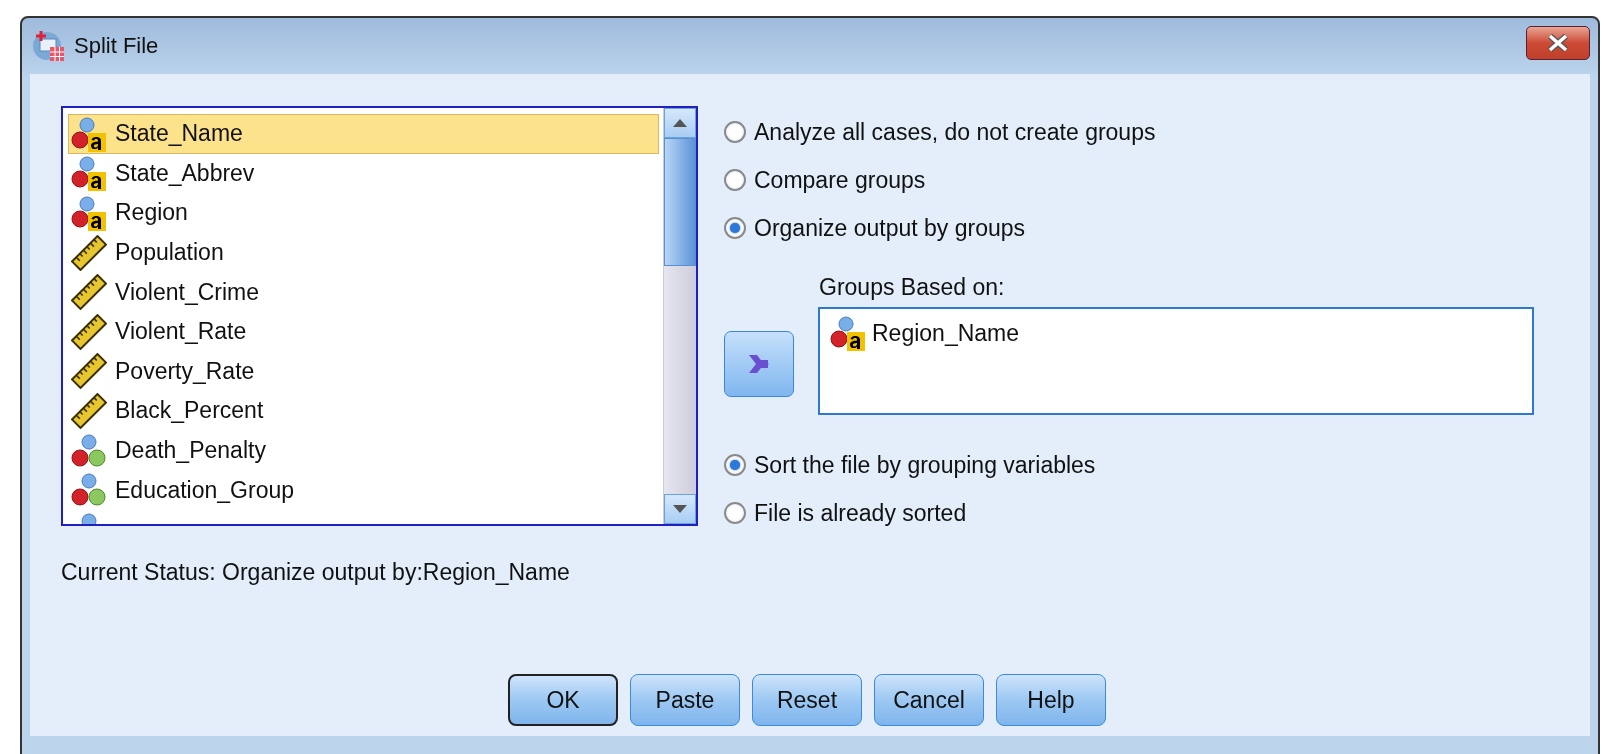 Image resolution: width=1606 pixels, height=754 pixels. I want to click on variable-name: Education_Group, so click(204, 490).